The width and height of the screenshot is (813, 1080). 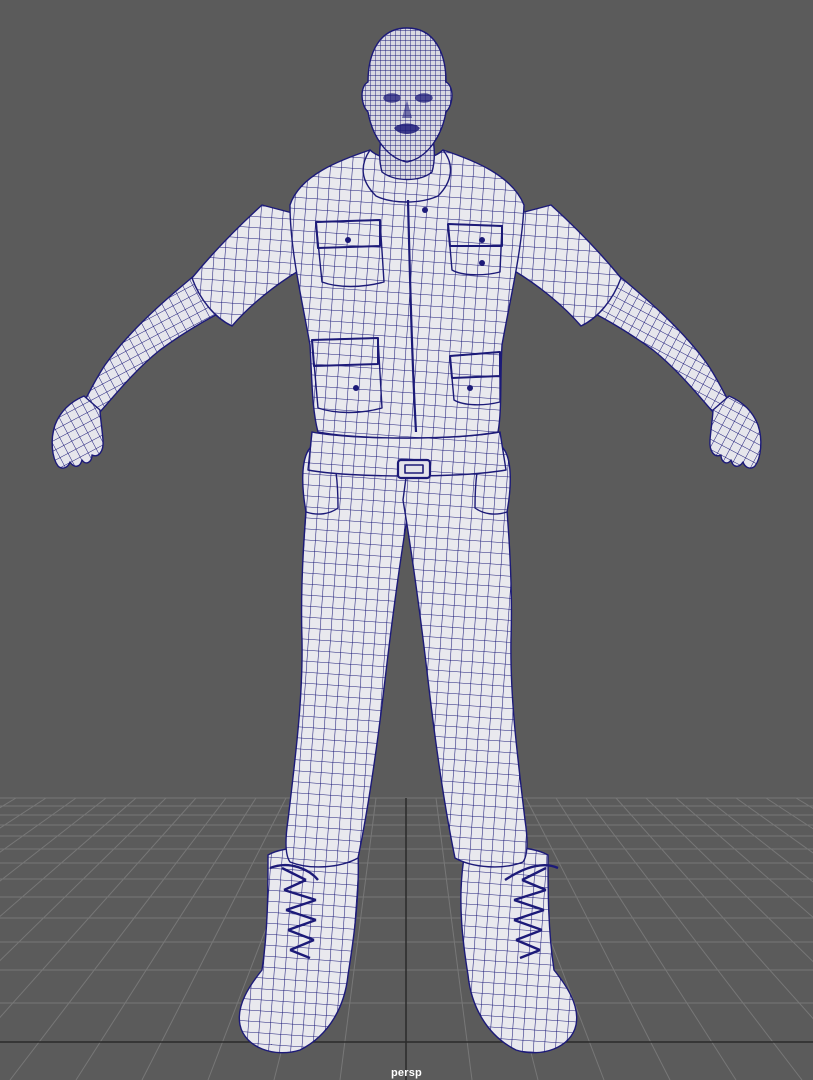 I want to click on left-eye, so click(x=392, y=98).